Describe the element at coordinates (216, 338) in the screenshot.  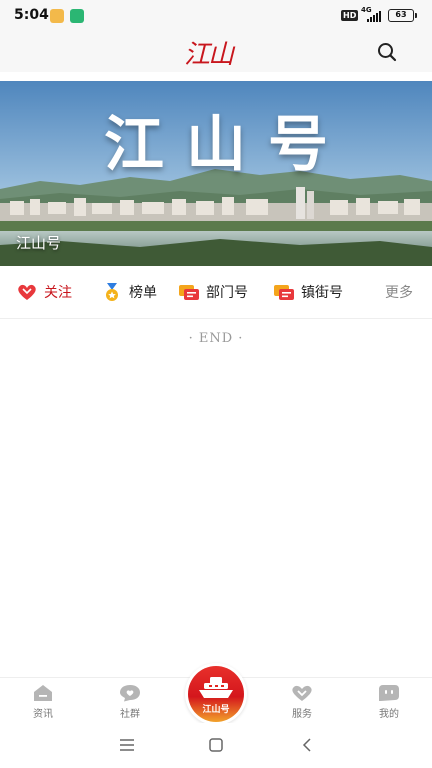
I see `end-marker: · END ·` at that location.